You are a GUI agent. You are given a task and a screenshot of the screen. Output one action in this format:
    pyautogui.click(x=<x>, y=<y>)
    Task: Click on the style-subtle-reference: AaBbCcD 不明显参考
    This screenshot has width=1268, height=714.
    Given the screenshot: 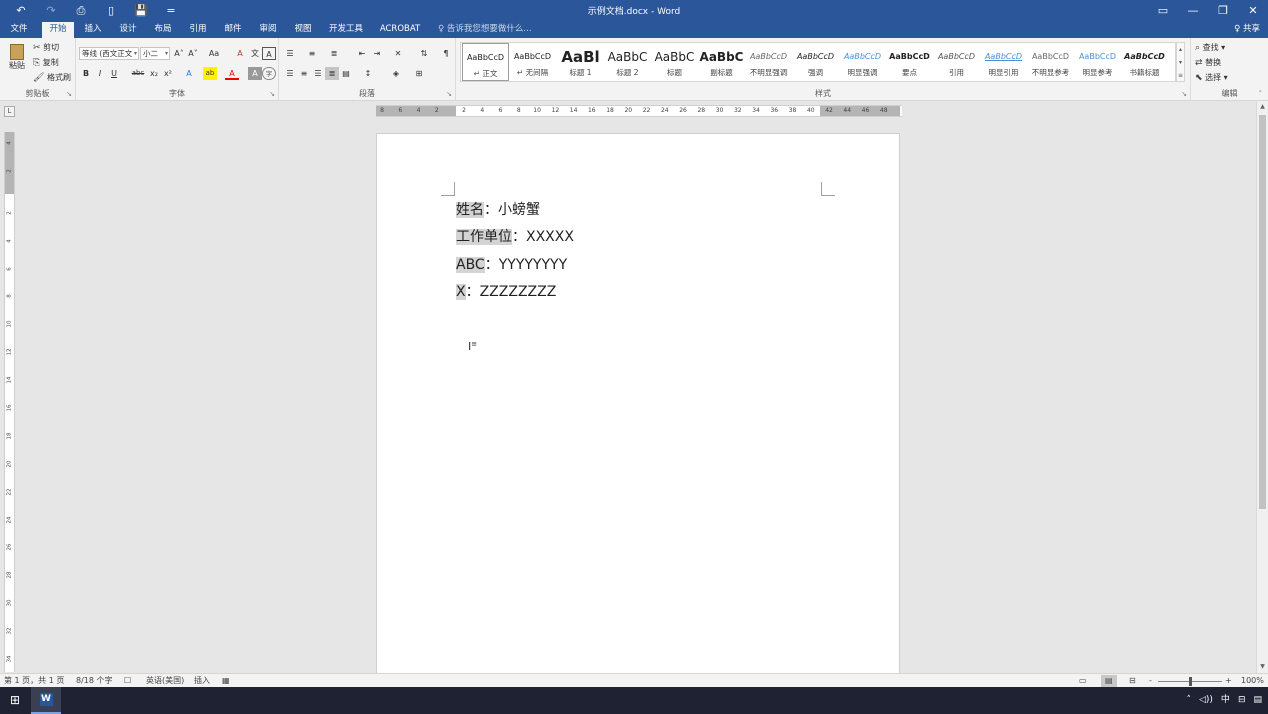 What is the action you would take?
    pyautogui.click(x=1050, y=62)
    